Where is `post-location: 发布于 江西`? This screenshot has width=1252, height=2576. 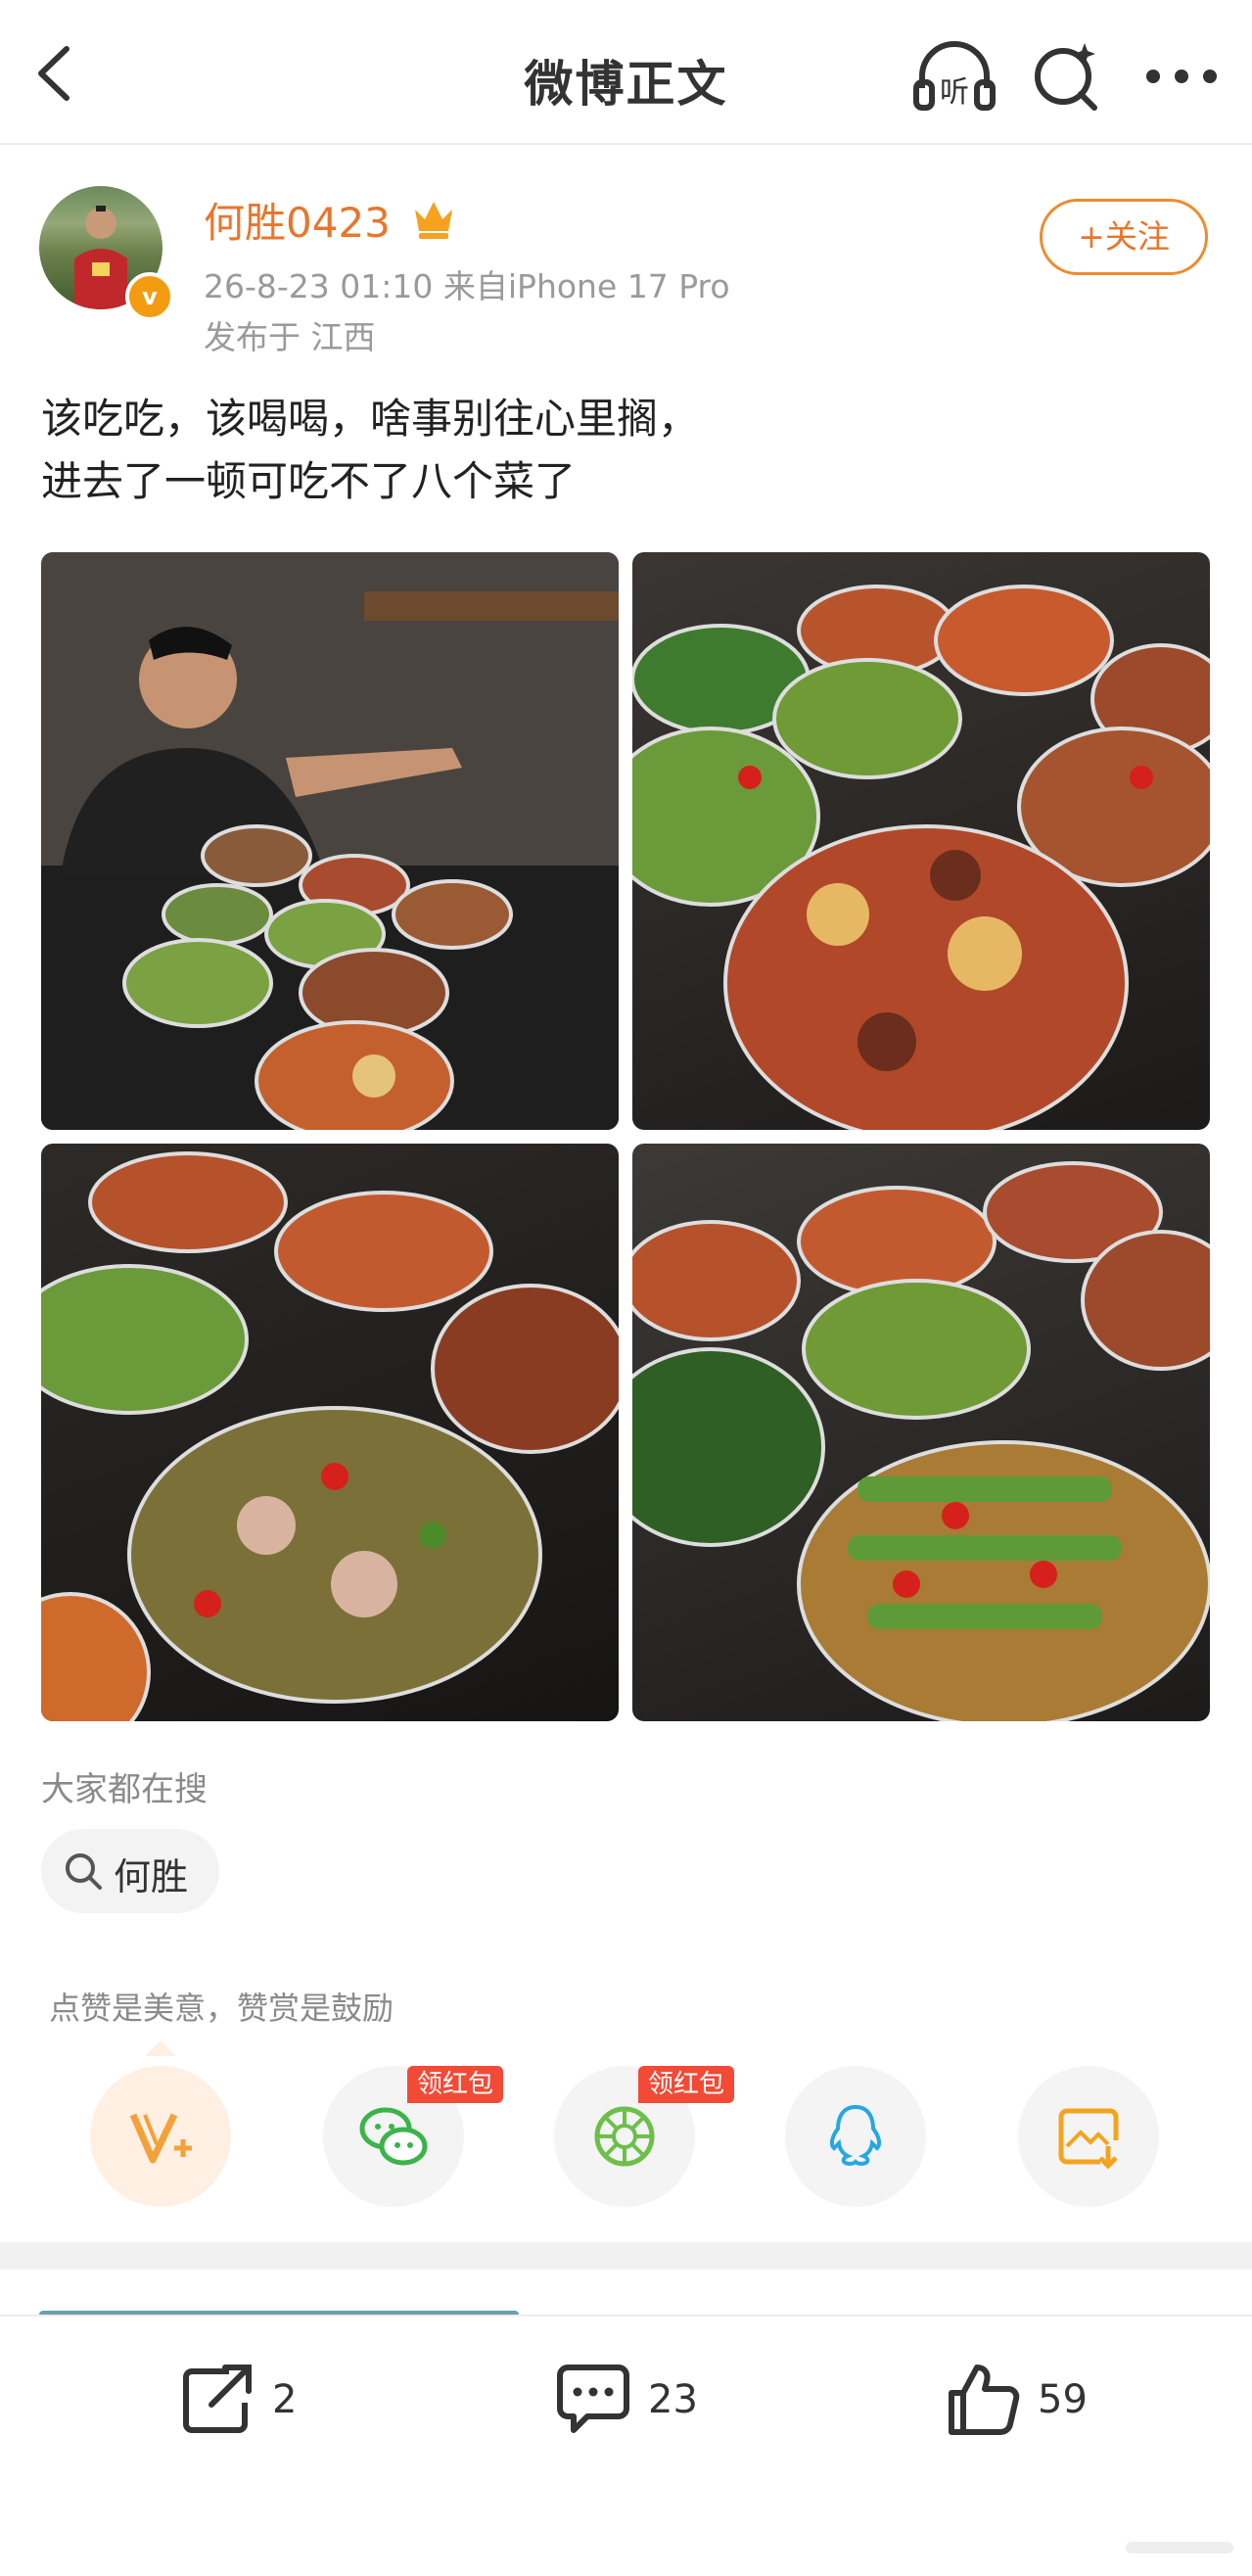 post-location: 发布于 江西 is located at coordinates (290, 337).